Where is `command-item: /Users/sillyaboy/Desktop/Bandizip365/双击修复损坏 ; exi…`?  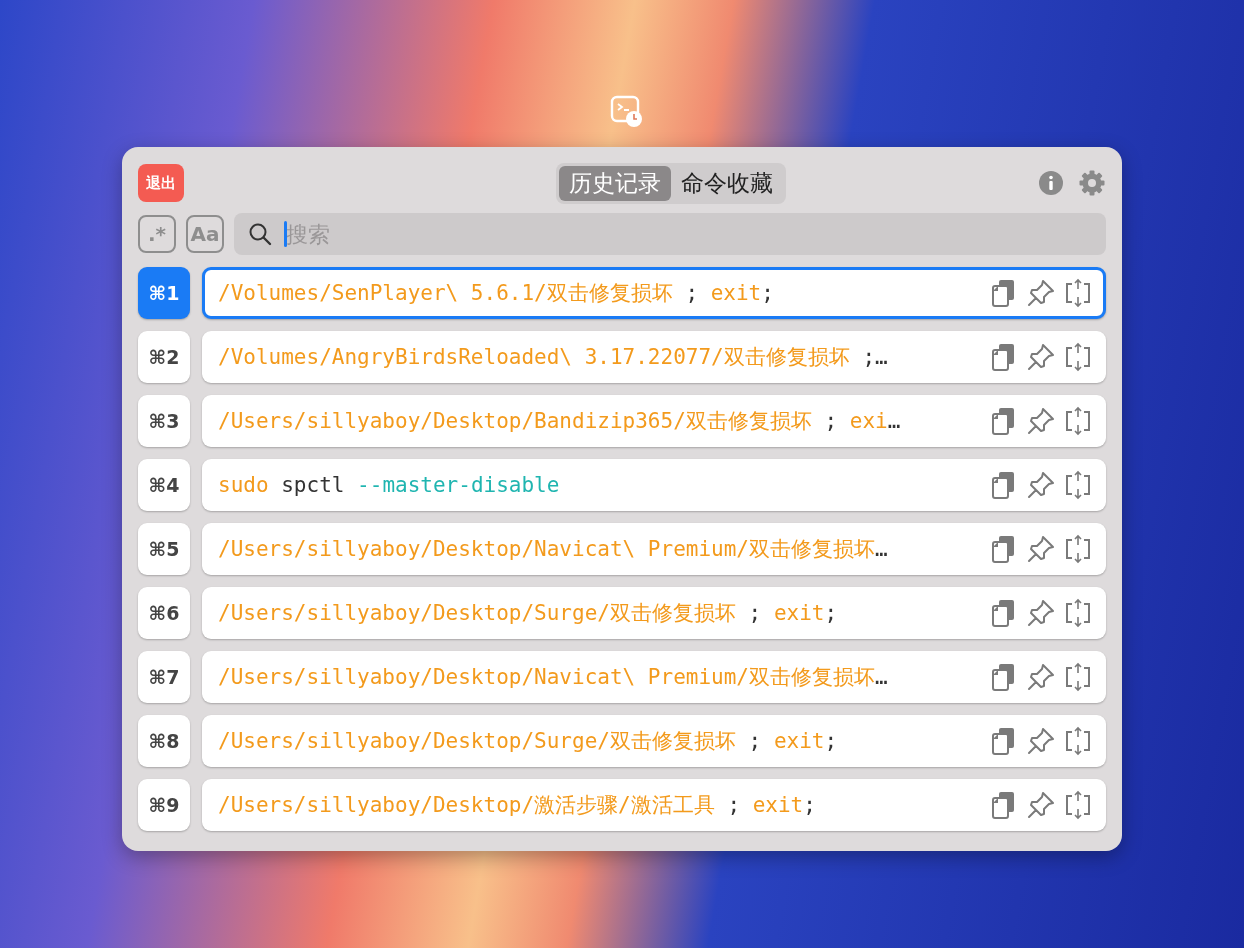 command-item: /Users/sillyaboy/Desktop/Bandizip365/双击修复损坏 ; exi… is located at coordinates (654, 421).